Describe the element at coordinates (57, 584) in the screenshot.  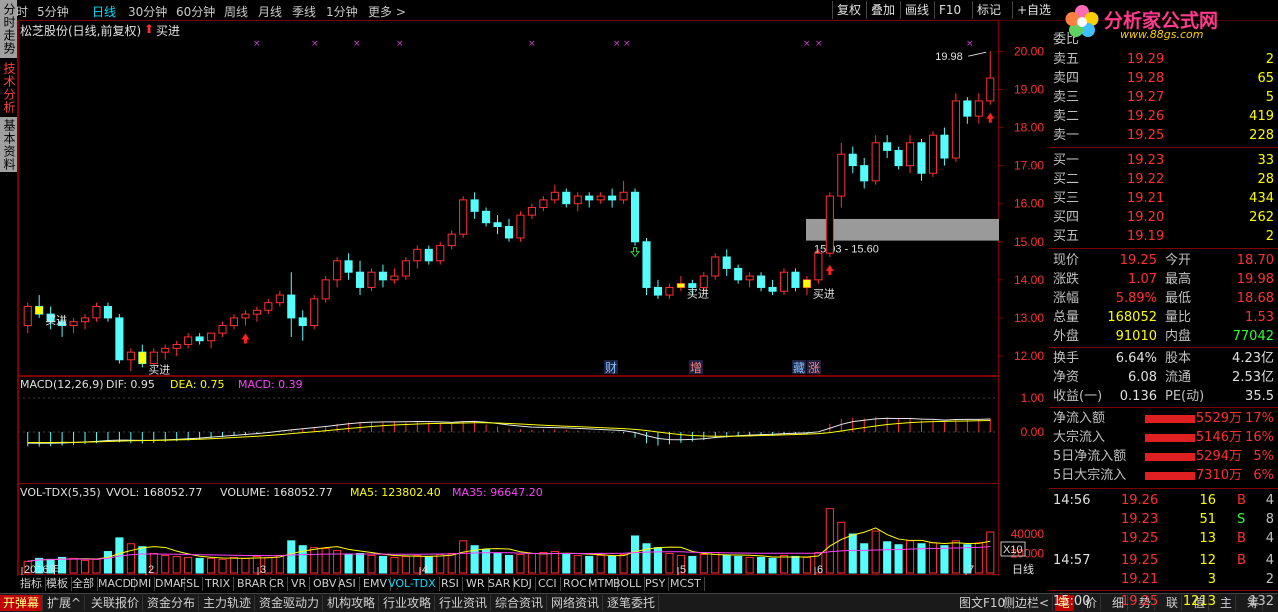
I see `indicator-tab: 模板` at that location.